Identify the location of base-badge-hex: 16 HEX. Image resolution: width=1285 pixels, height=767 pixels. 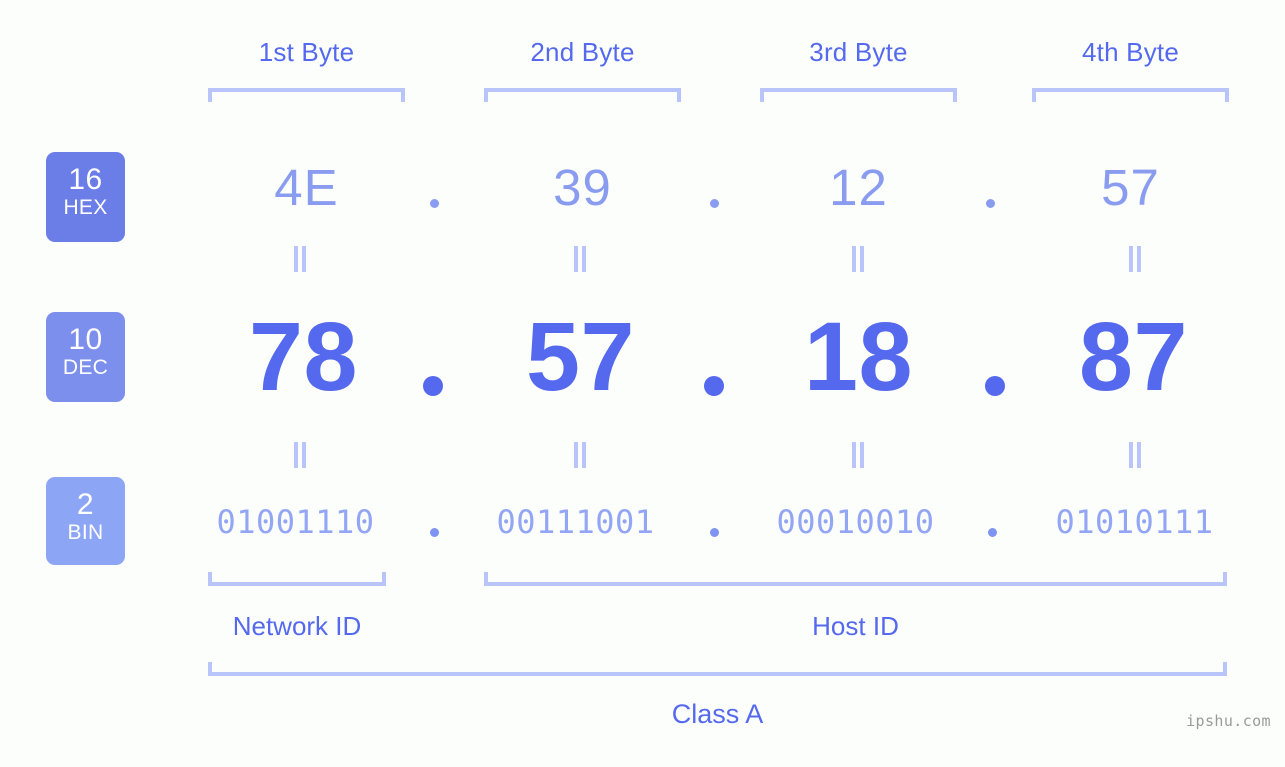
(85, 197).